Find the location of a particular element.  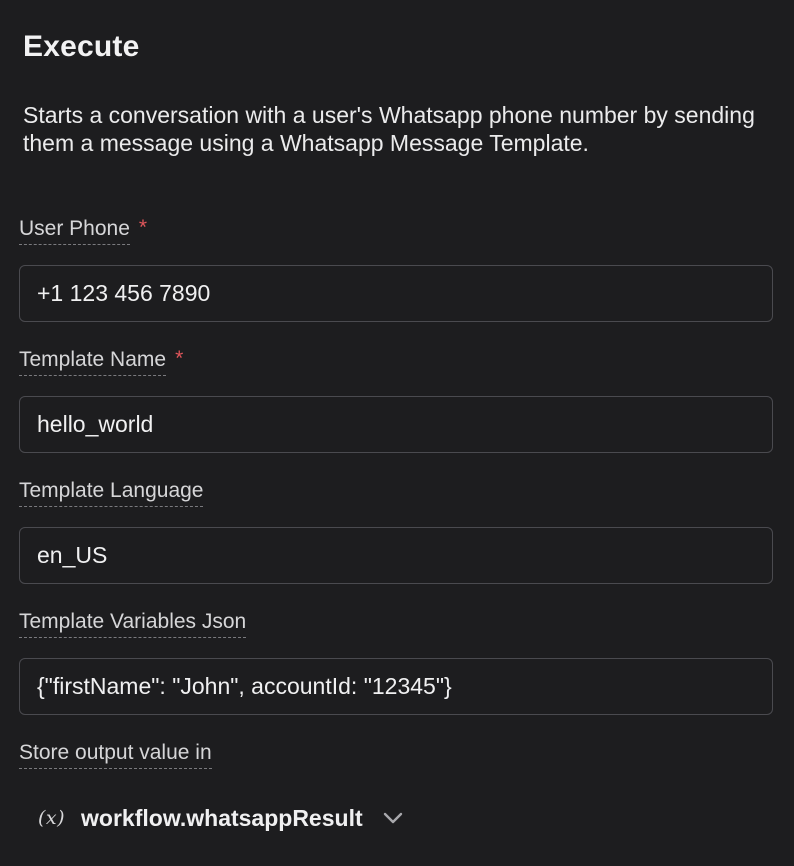

template-variables-json-label: Template Variables Json is located at coordinates (133, 623).